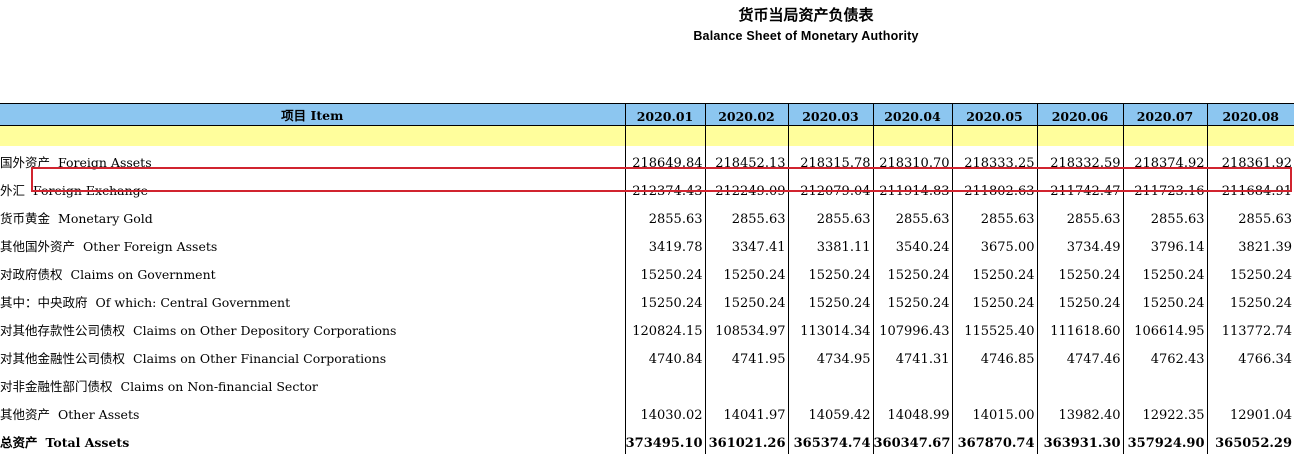  Describe the element at coordinates (312, 412) in the screenshot. I see `row-label-cell: 其他资产 Other Assets` at that location.